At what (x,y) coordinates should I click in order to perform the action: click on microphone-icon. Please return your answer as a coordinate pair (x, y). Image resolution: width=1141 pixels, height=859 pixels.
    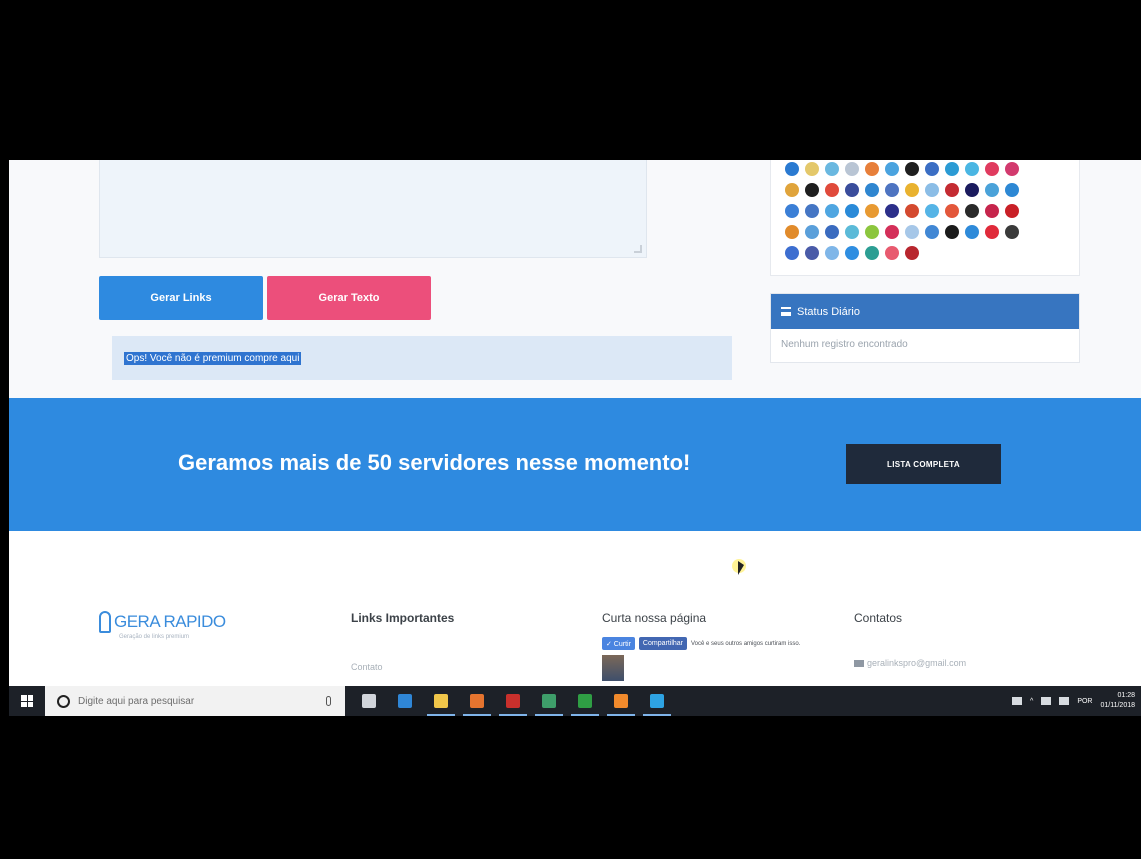
    Looking at the image, I should click on (328, 701).